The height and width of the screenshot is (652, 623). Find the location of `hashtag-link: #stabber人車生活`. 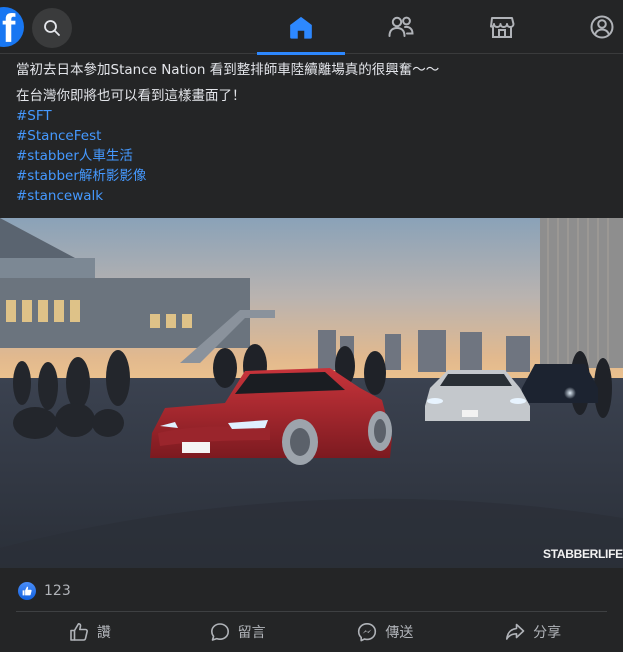

hashtag-link: #stabber人車生活 is located at coordinates (316, 156).